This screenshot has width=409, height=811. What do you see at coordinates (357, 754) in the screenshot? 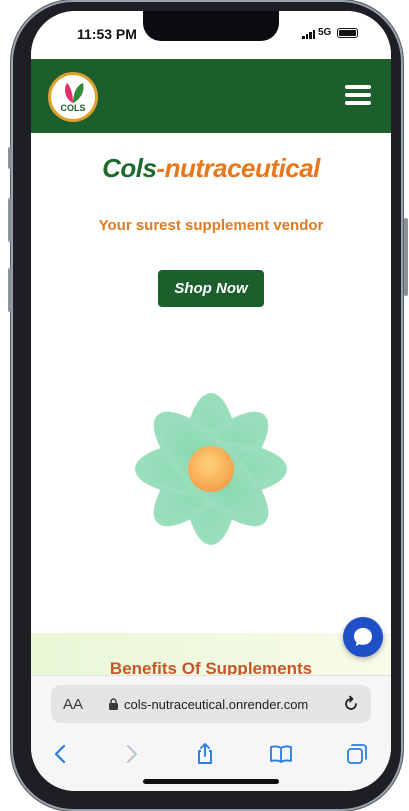
I see `tabs-icon` at bounding box center [357, 754].